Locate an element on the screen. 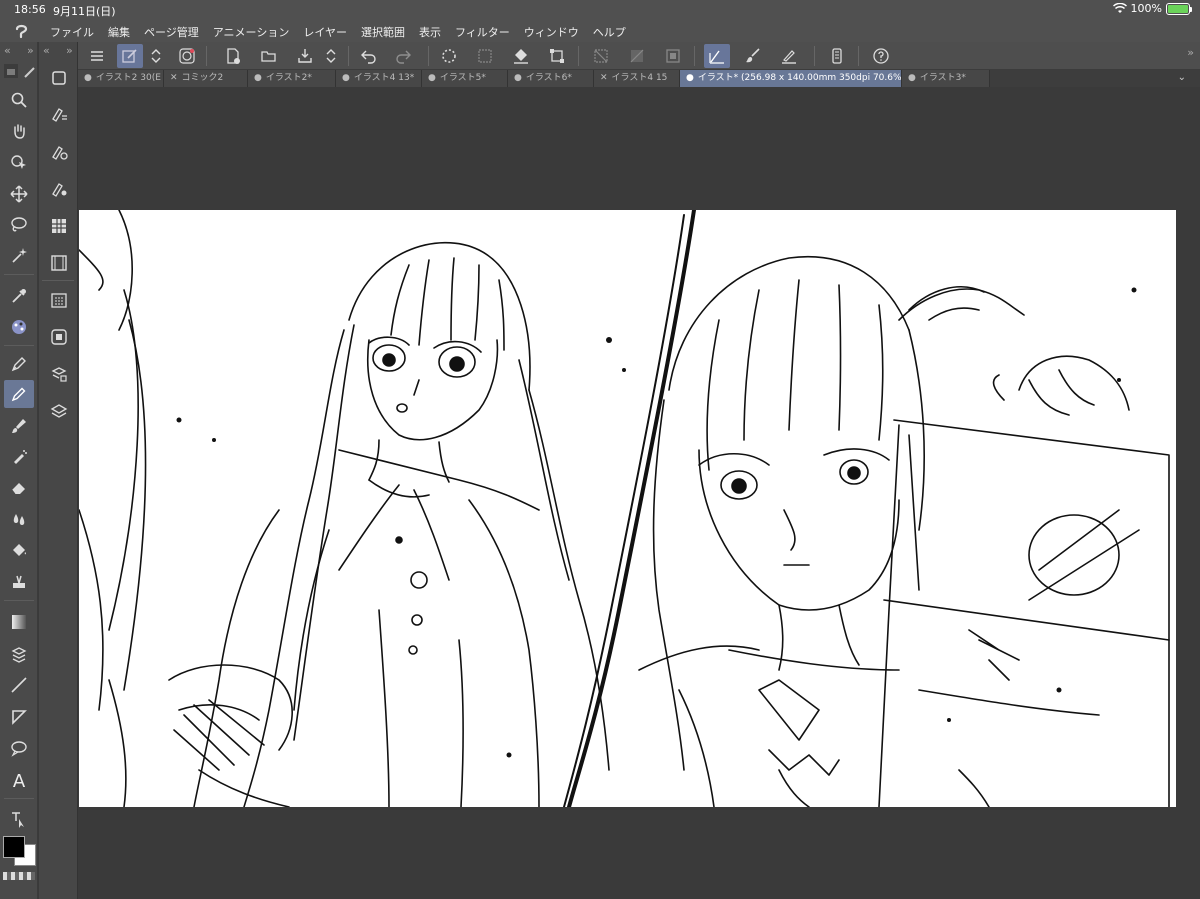  redo-icon is located at coordinates (403, 57).